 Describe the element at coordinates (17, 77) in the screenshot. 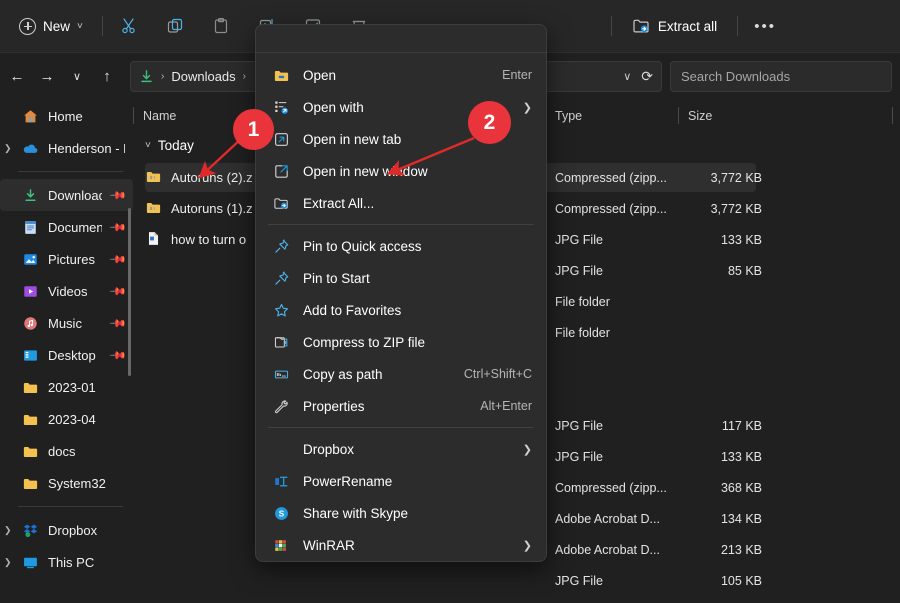

I see `back-button: ←` at that location.